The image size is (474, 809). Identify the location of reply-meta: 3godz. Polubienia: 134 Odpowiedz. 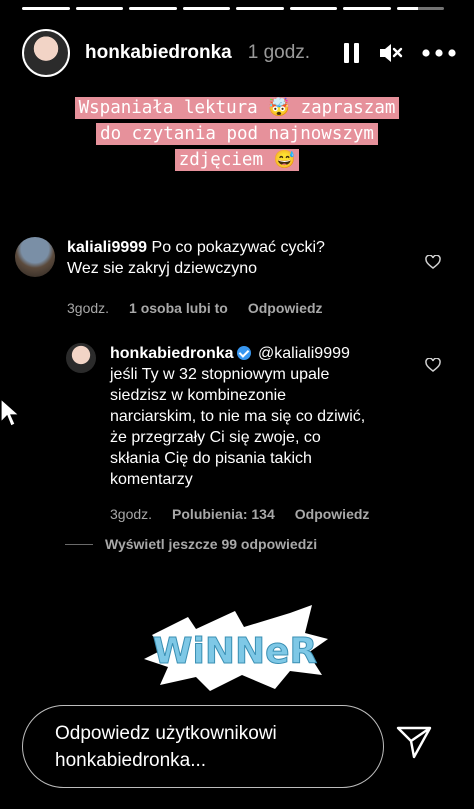
(239, 514).